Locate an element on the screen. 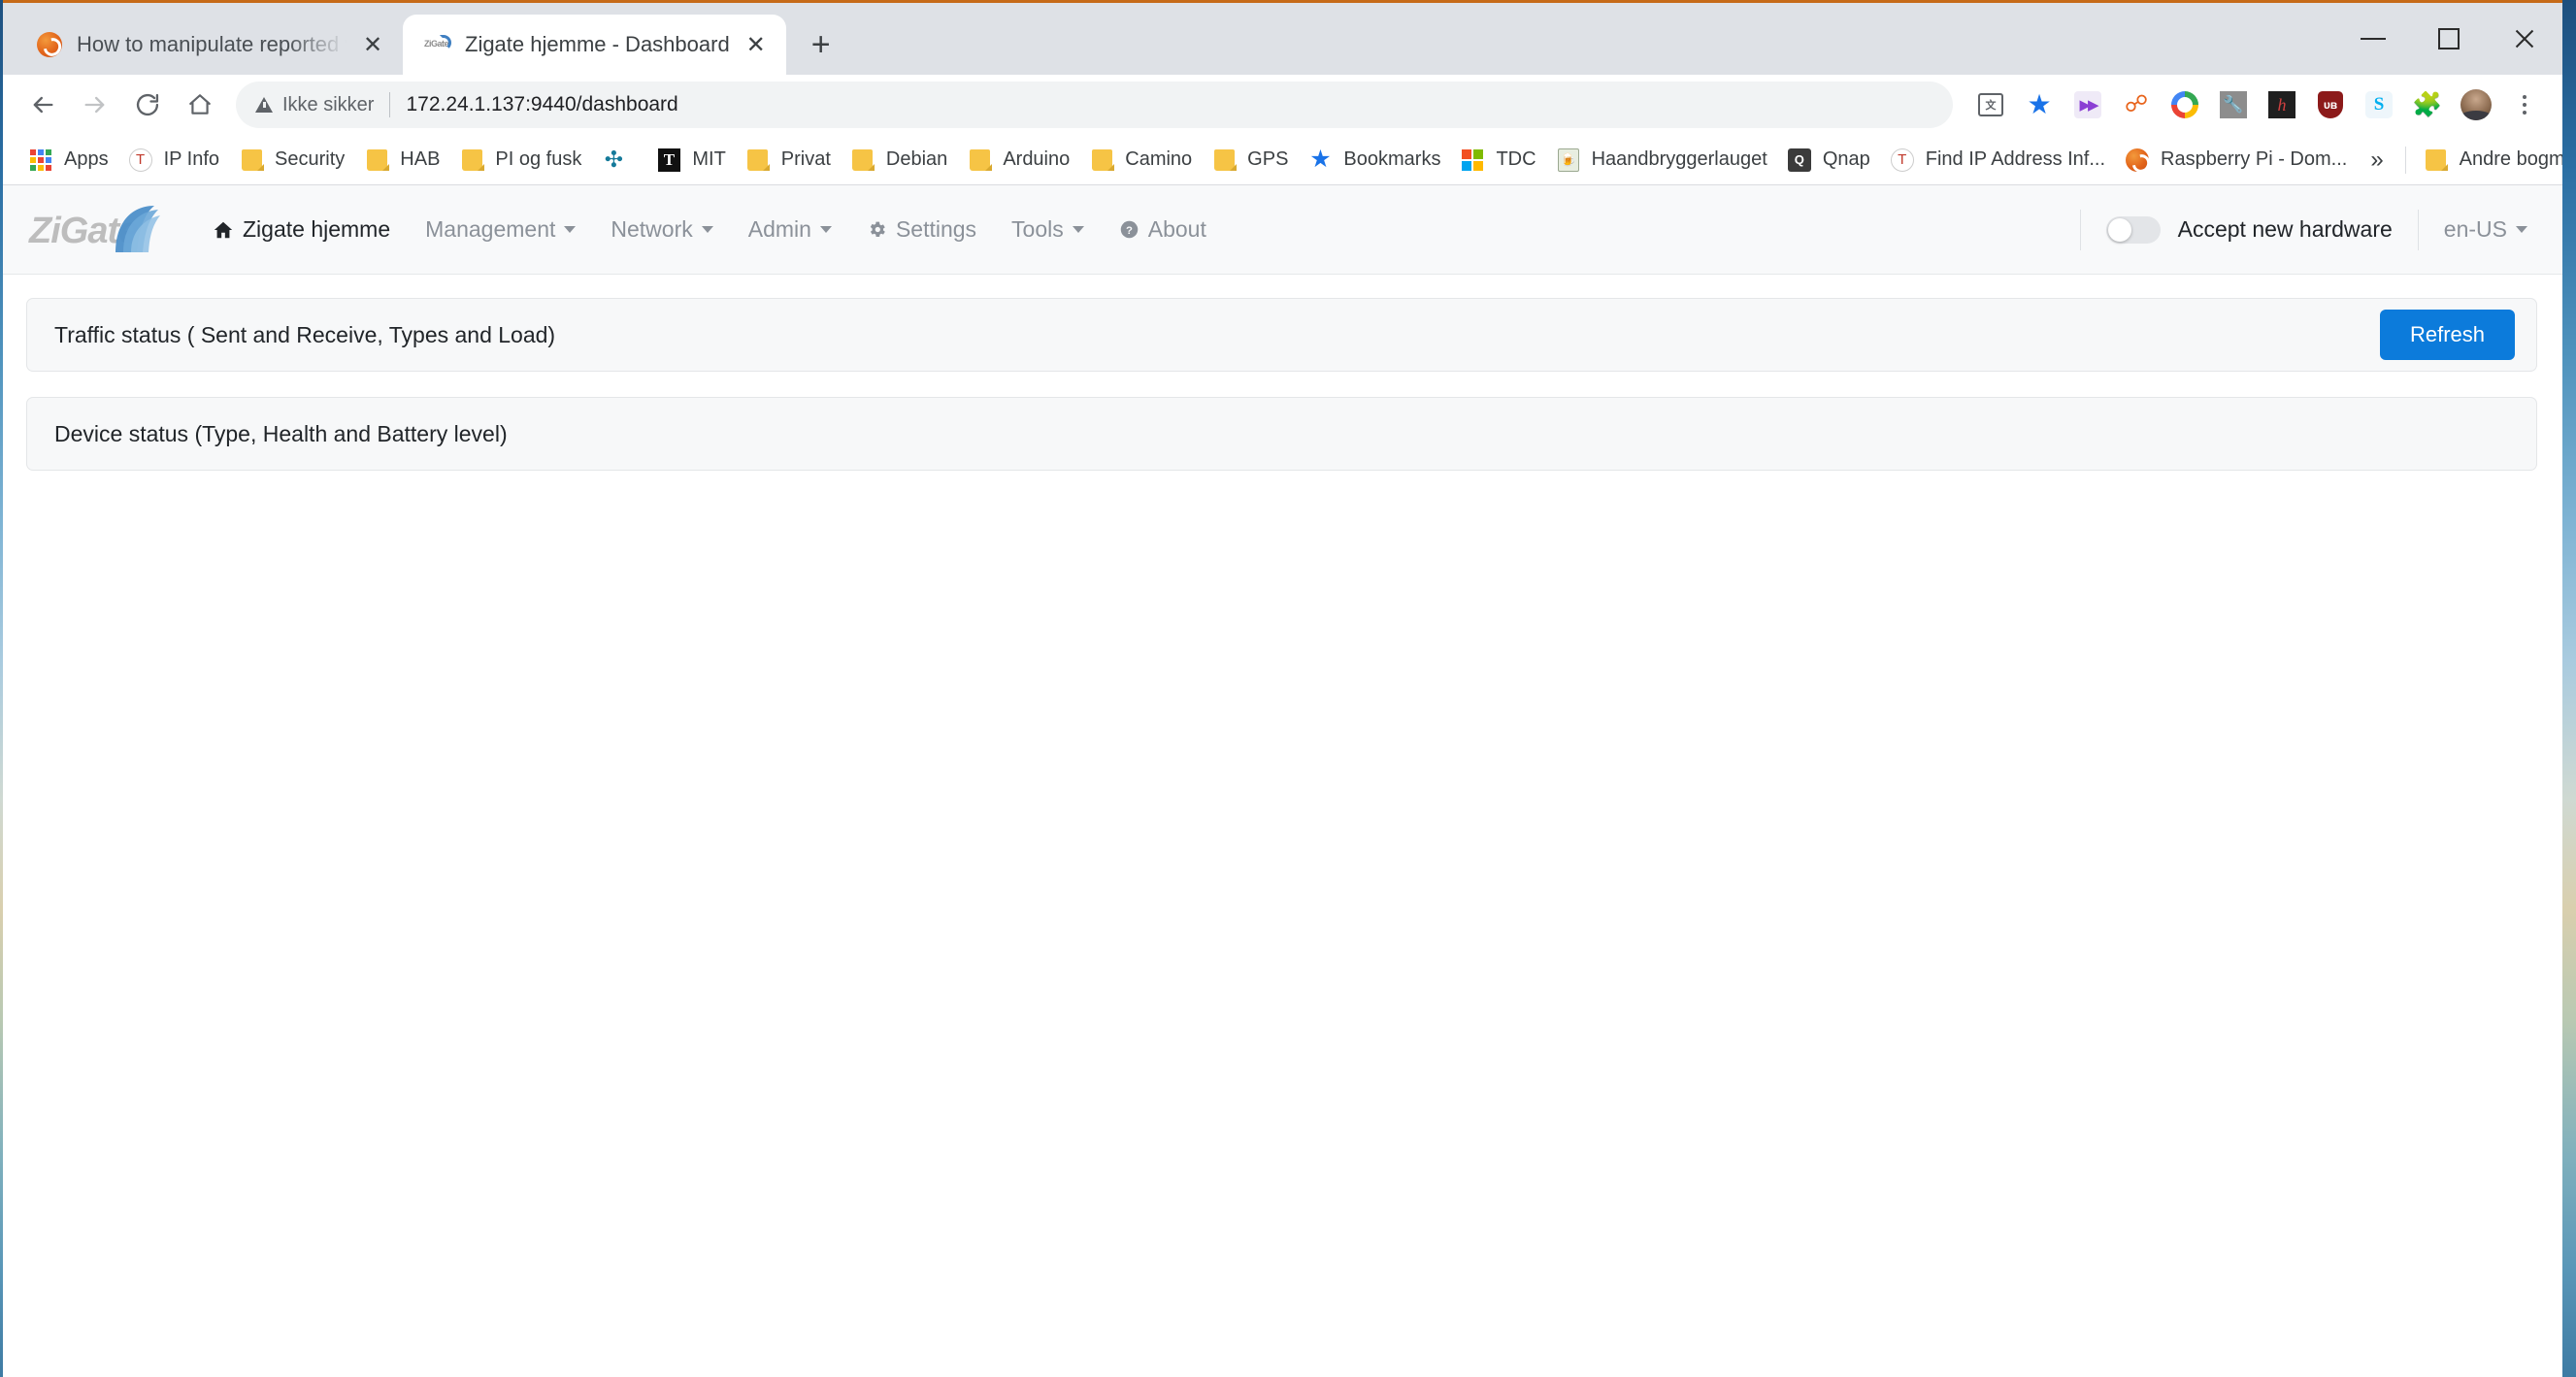  translate-icon: 文 is located at coordinates (1990, 104).